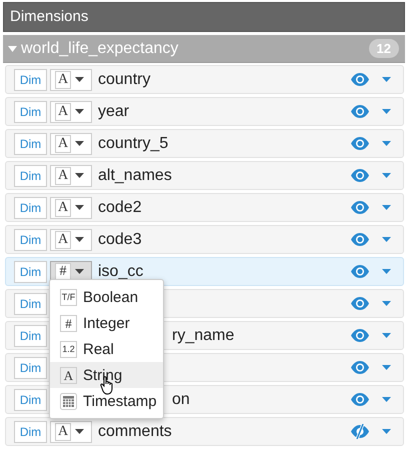 This screenshot has width=408, height=450. What do you see at coordinates (204, 17) in the screenshot?
I see `panel-title: Dimensions` at bounding box center [204, 17].